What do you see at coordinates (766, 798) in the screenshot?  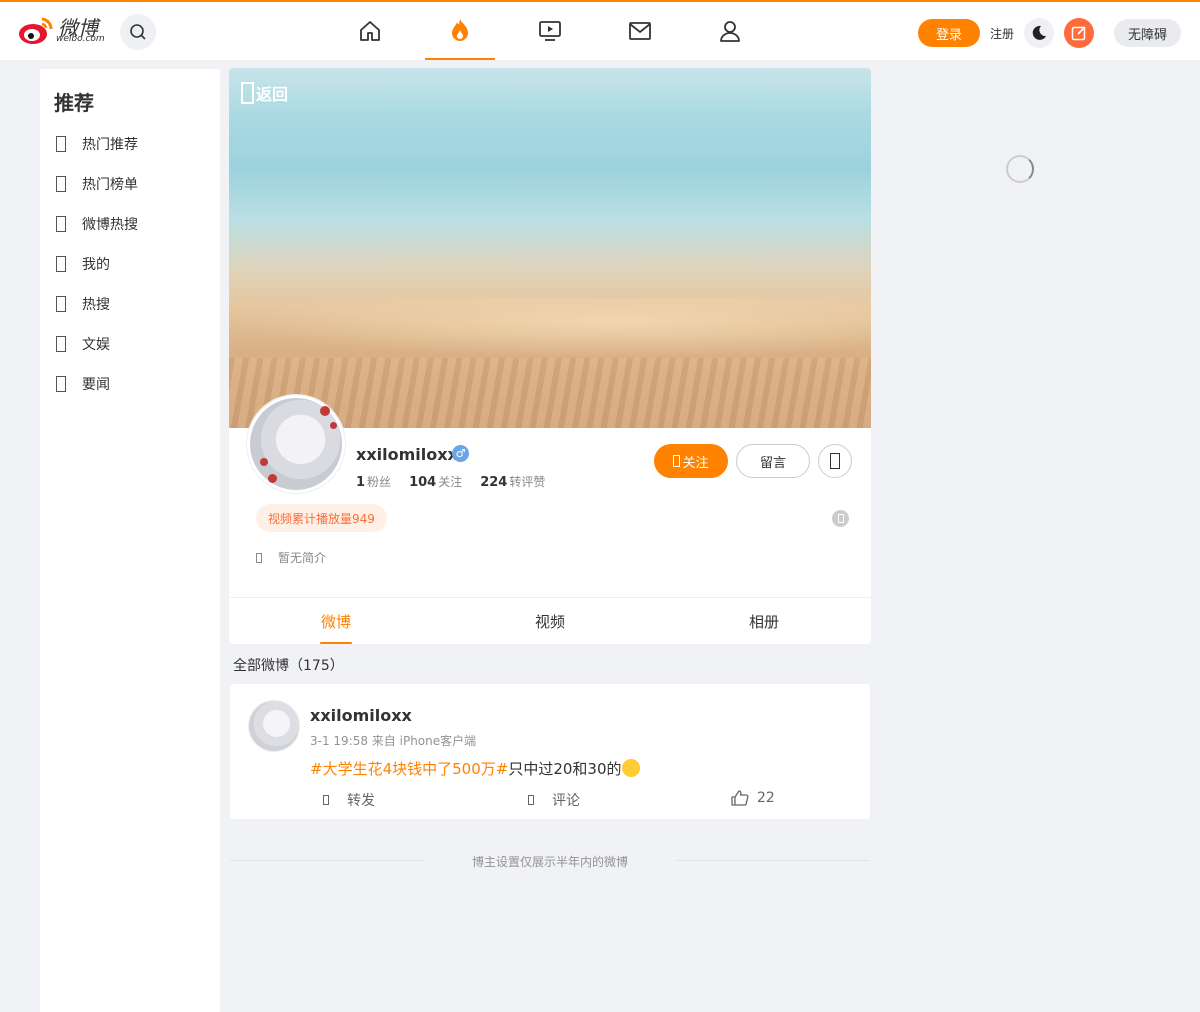 I see `like-count: 22` at bounding box center [766, 798].